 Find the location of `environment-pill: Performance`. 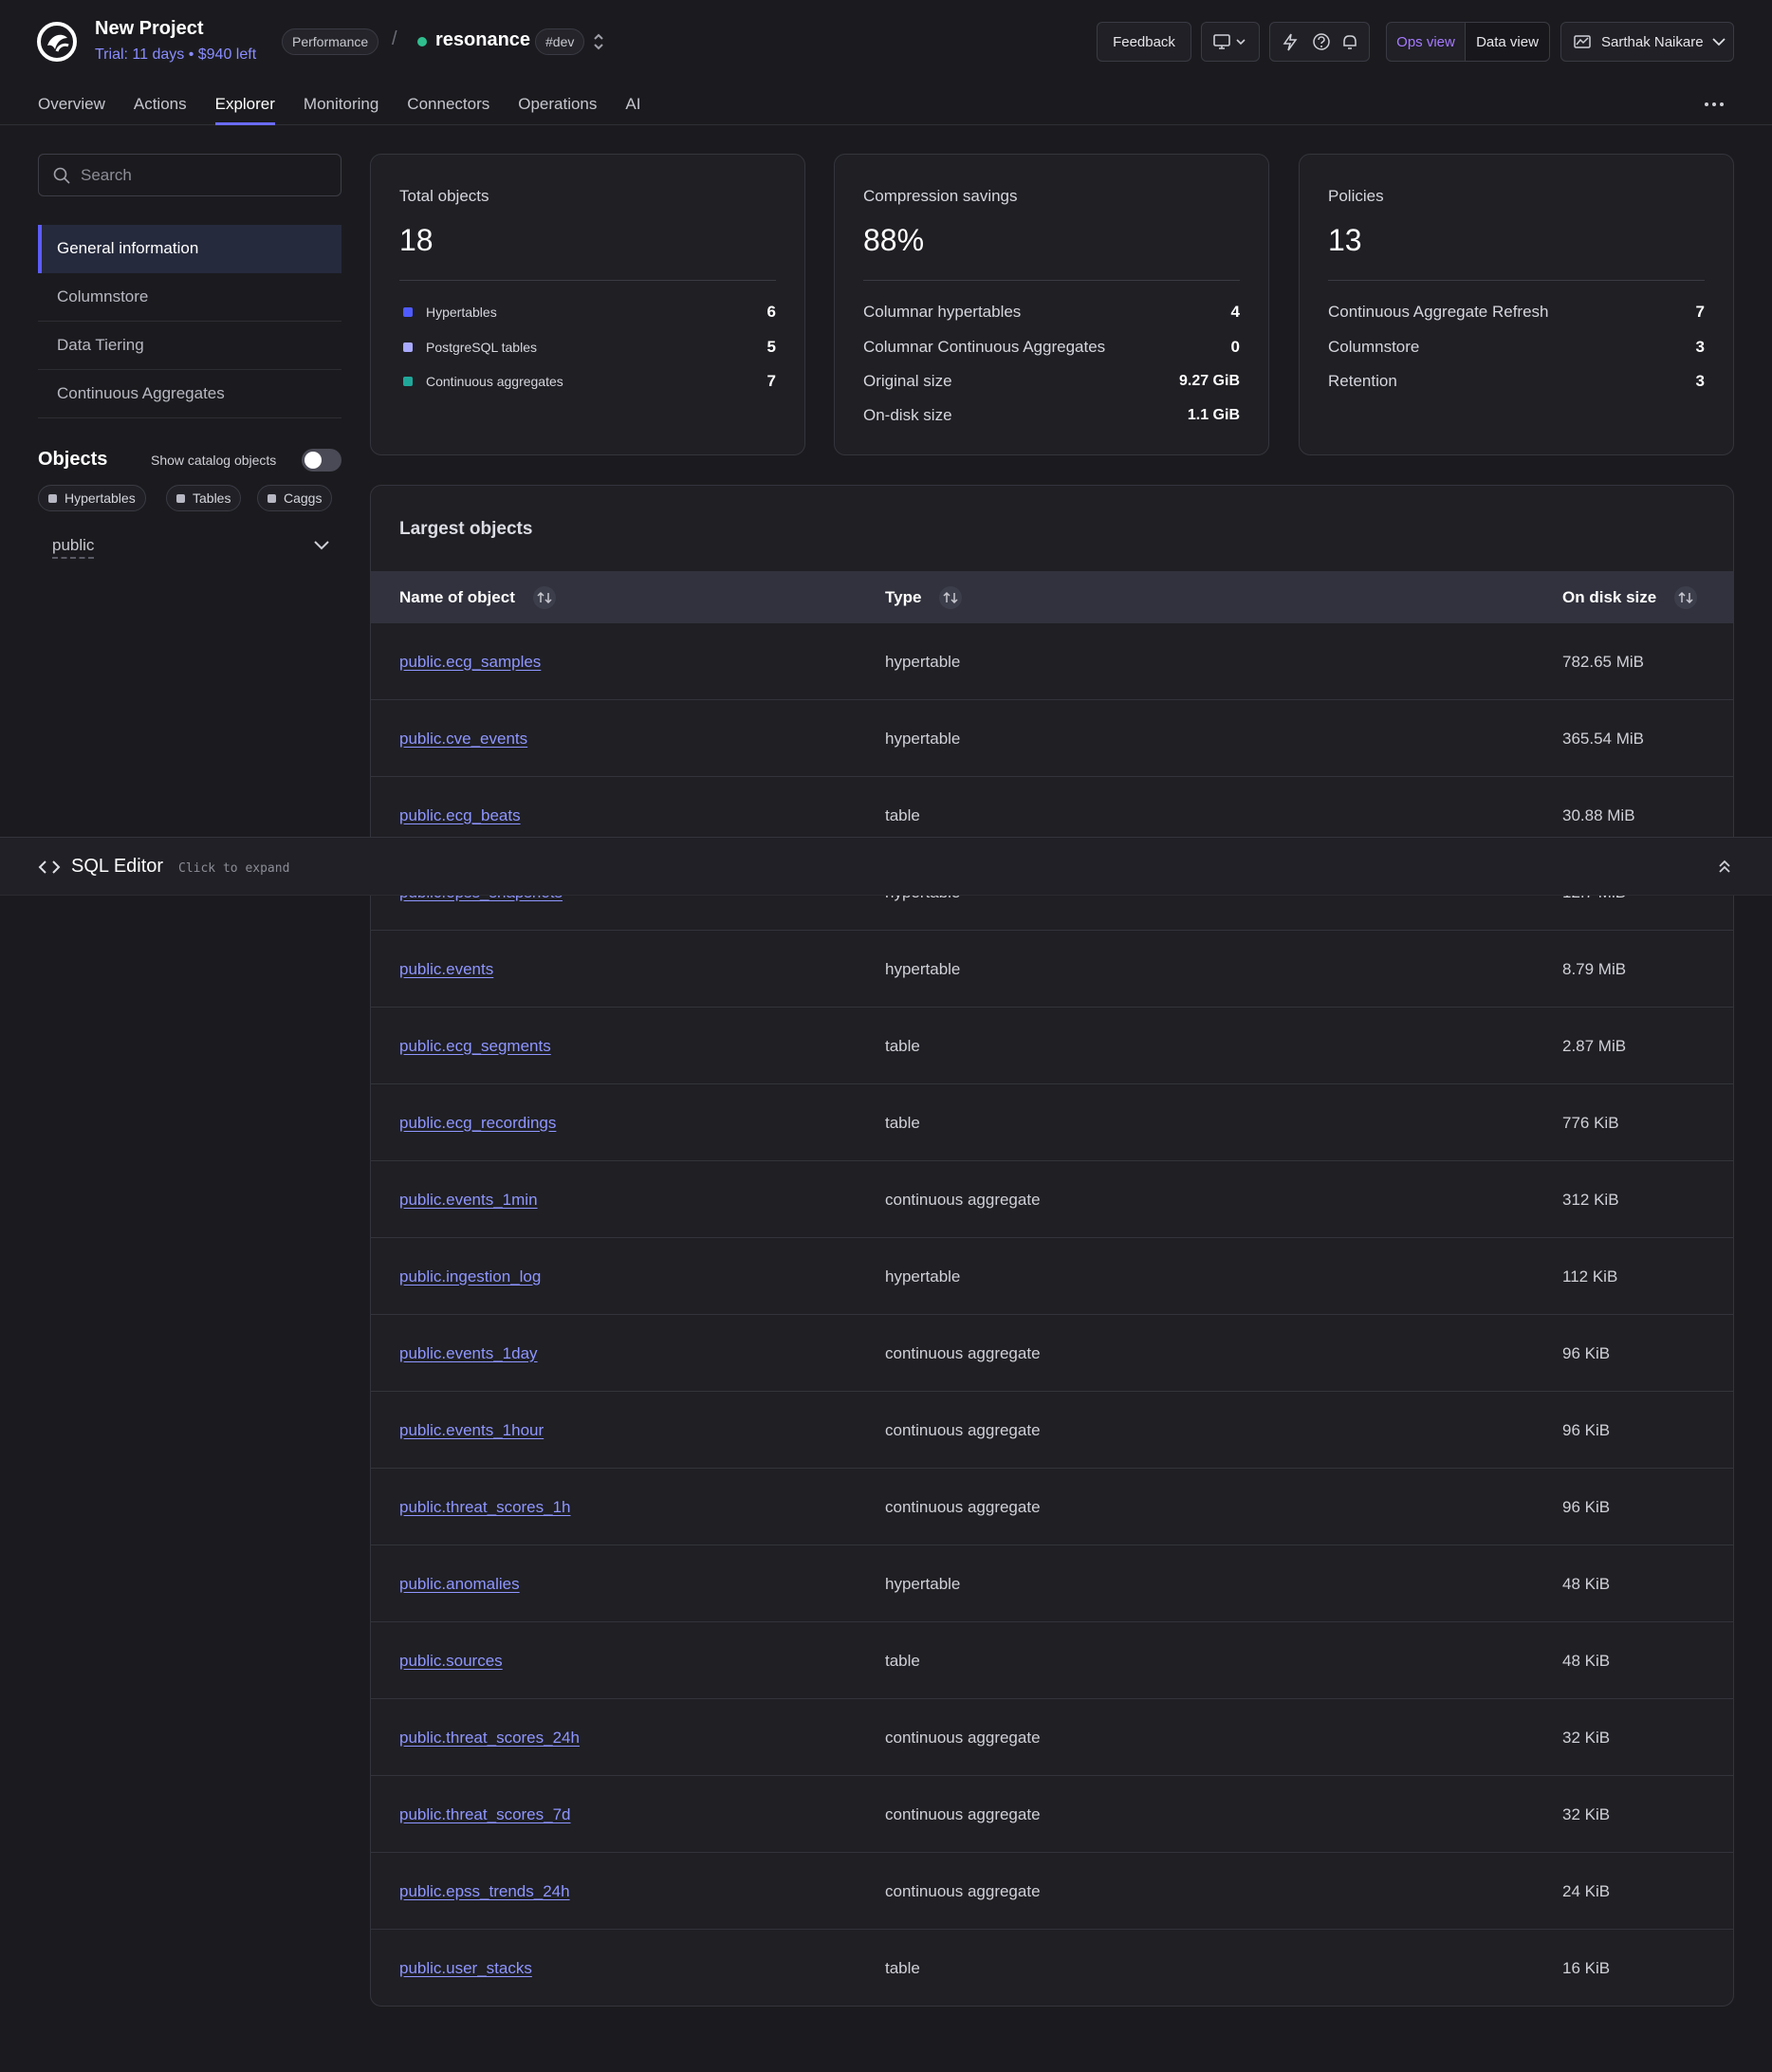

environment-pill: Performance is located at coordinates (331, 41).